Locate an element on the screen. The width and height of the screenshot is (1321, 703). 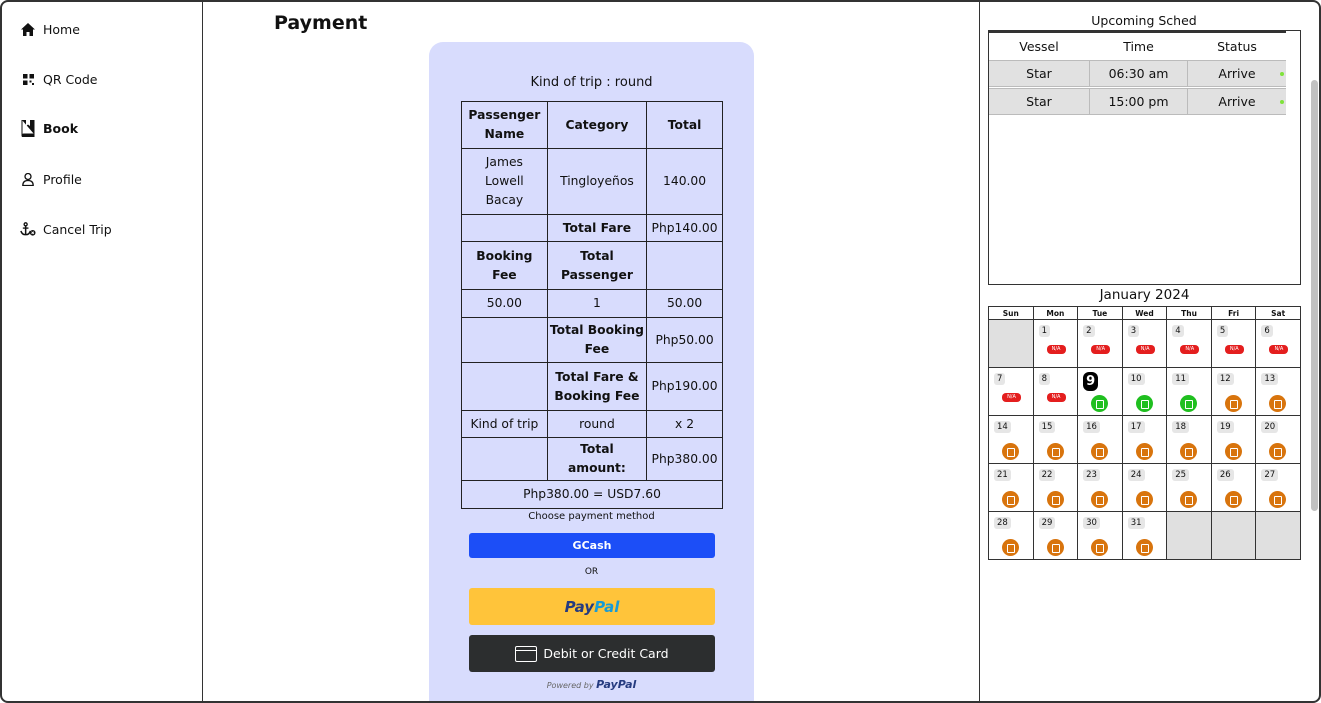
calendar-day-16: 16 is located at coordinates (1100, 439).